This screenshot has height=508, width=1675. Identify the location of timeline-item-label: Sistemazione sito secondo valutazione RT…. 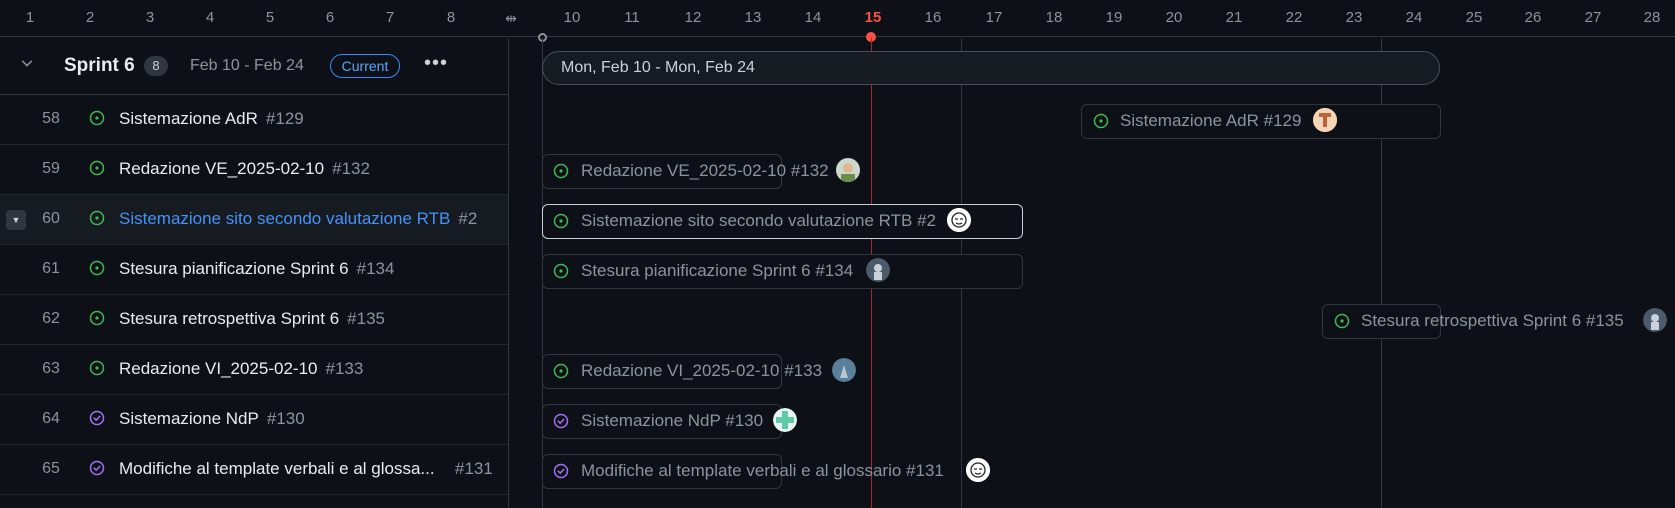
(758, 220).